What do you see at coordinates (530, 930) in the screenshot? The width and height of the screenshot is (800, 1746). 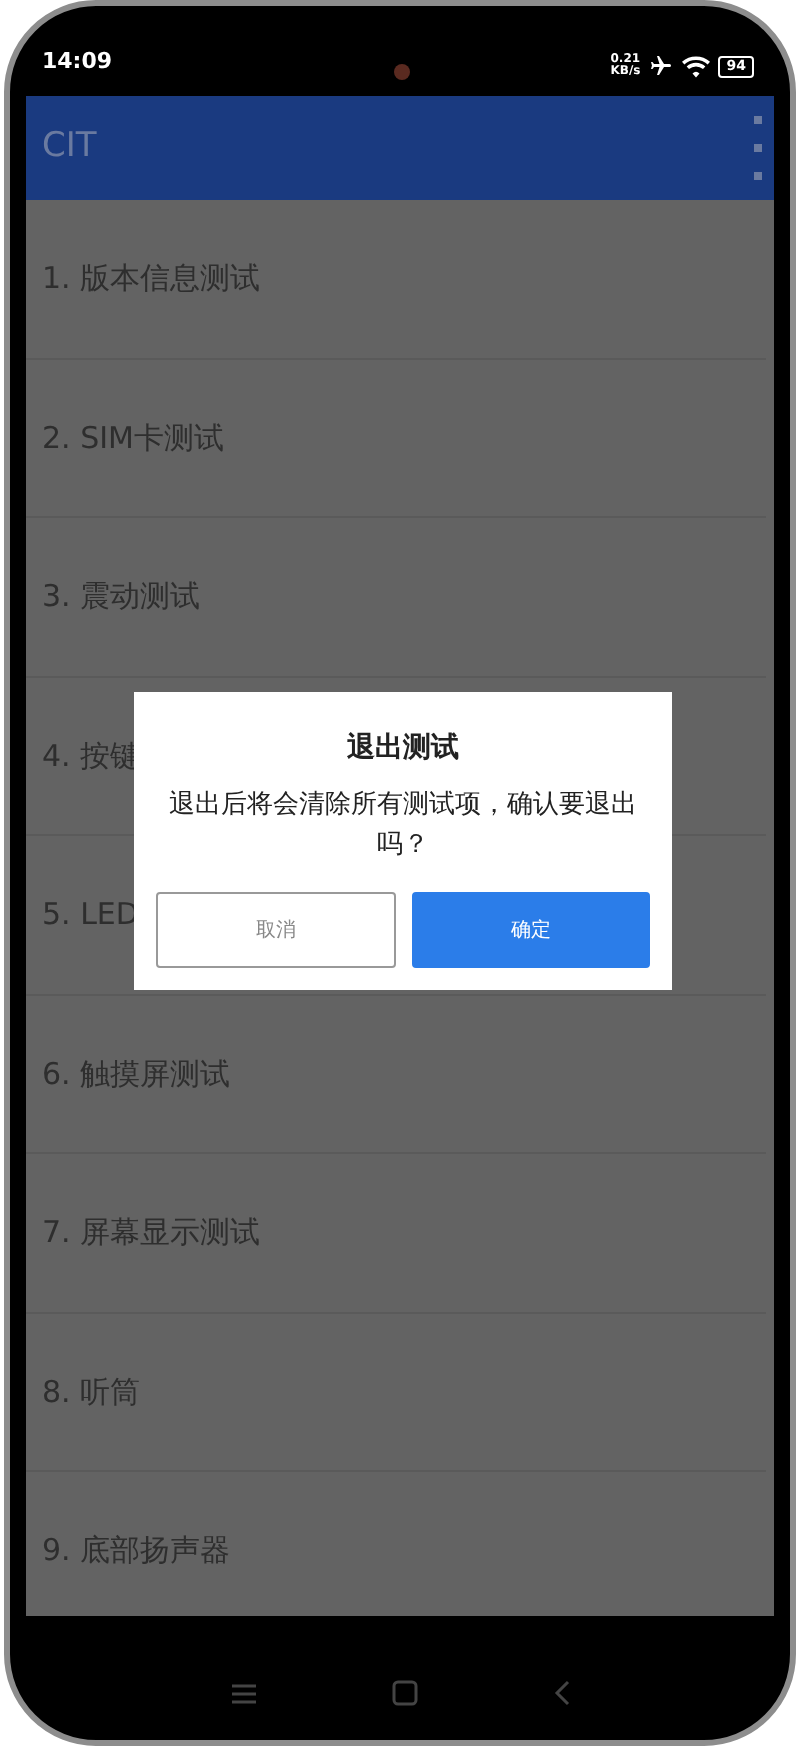 I see `confirm-button: 确定` at bounding box center [530, 930].